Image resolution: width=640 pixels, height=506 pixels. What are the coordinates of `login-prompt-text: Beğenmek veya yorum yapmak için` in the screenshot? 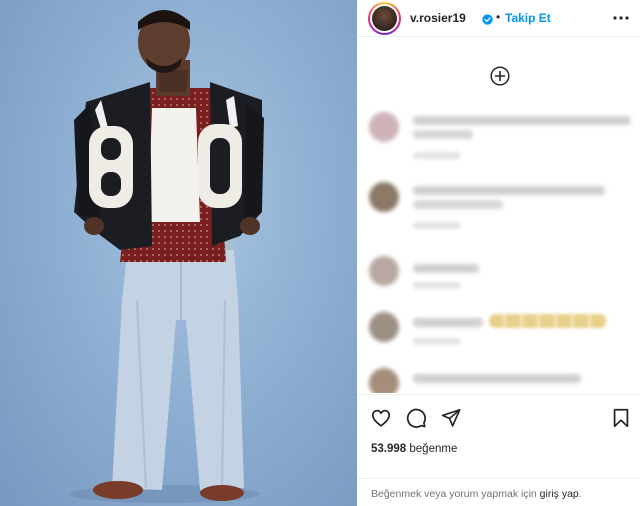 It's located at (454, 494).